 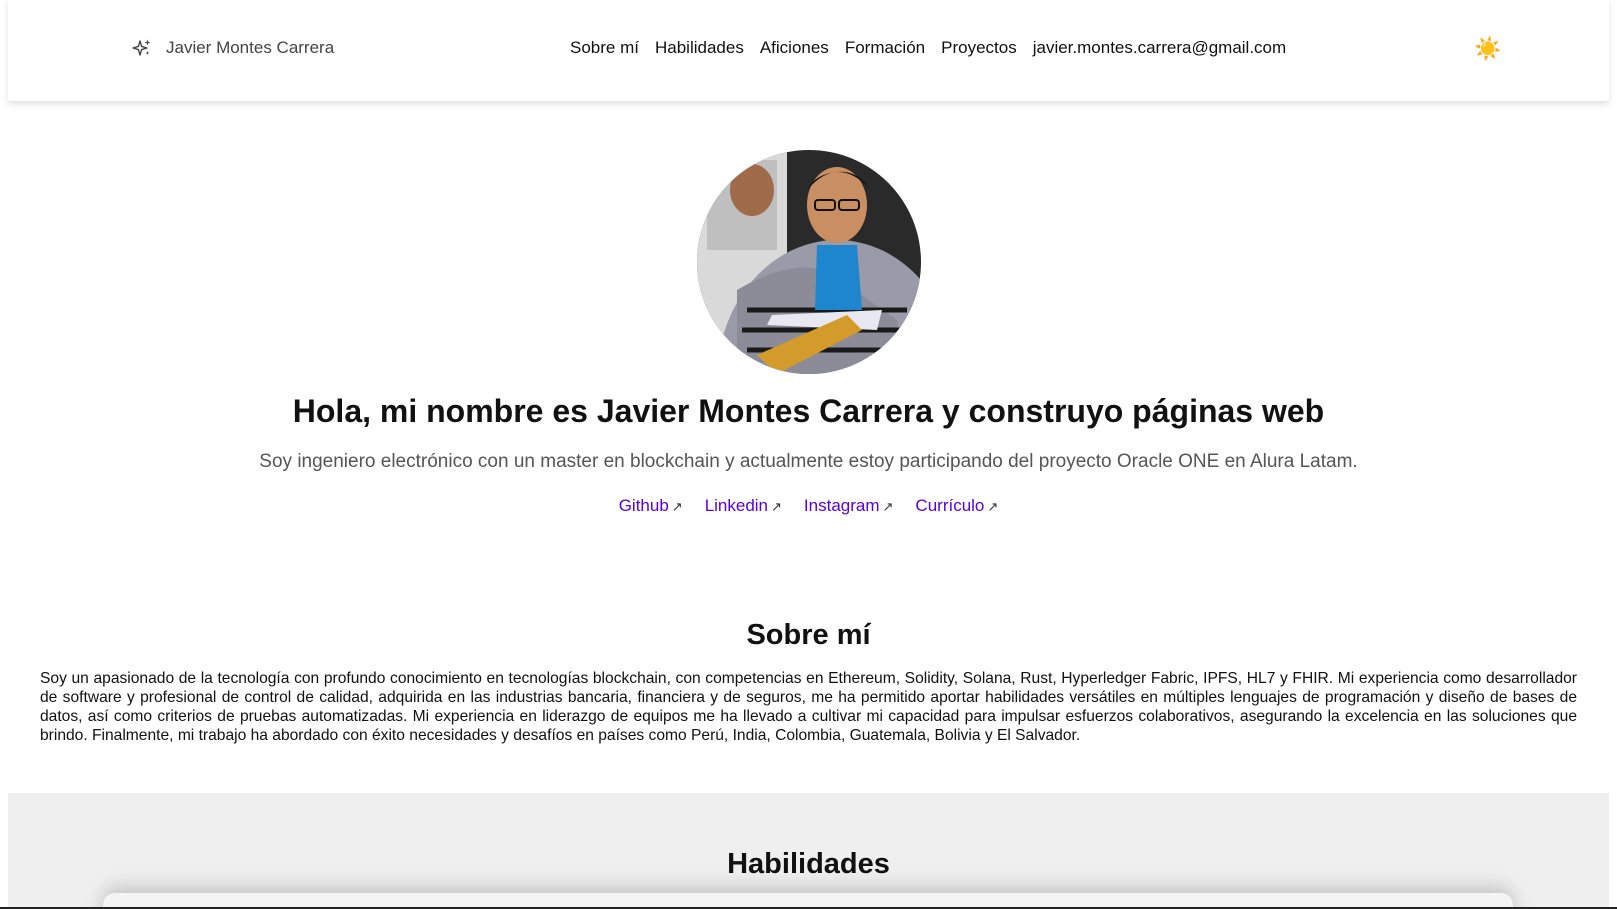 I want to click on about-section-title: Sobre mí, so click(x=808, y=635).